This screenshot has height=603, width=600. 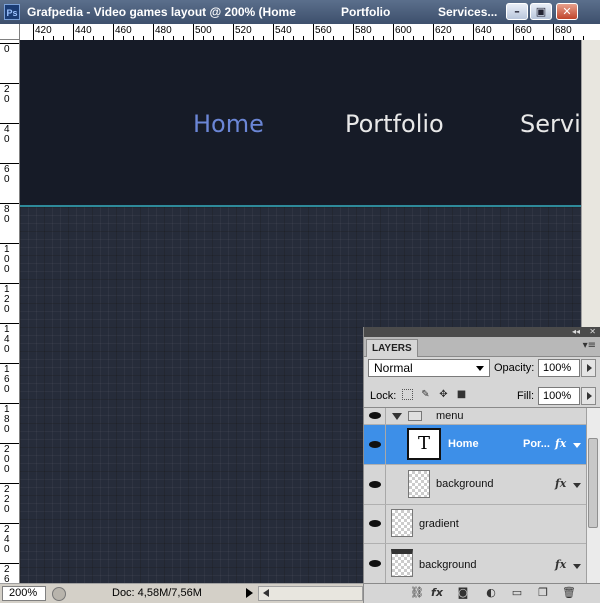 What do you see at coordinates (323, 30) in the screenshot?
I see `ruler-label: 560` at bounding box center [323, 30].